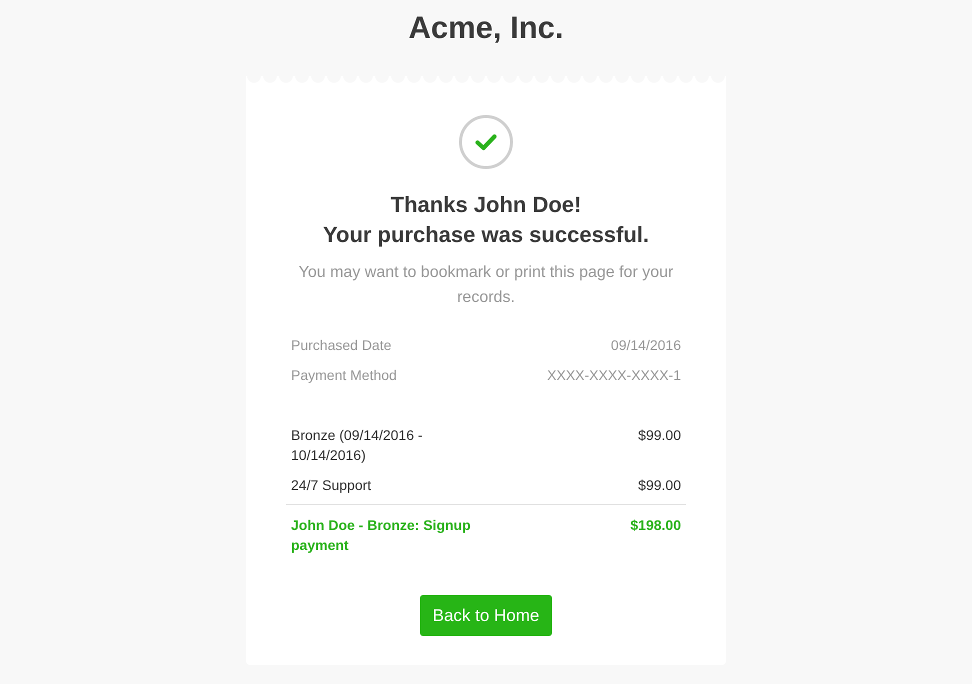 The width and height of the screenshot is (972, 684). What do you see at coordinates (645, 345) in the screenshot?
I see `detail-value: 09/14/2016` at bounding box center [645, 345].